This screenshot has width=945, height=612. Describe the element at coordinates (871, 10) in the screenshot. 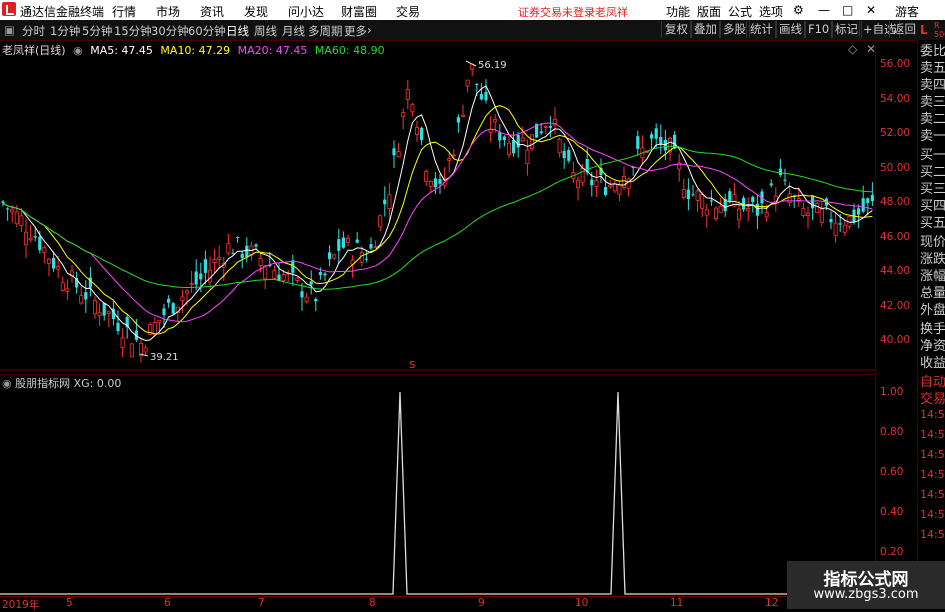

I see `close-icon: ✕` at that location.